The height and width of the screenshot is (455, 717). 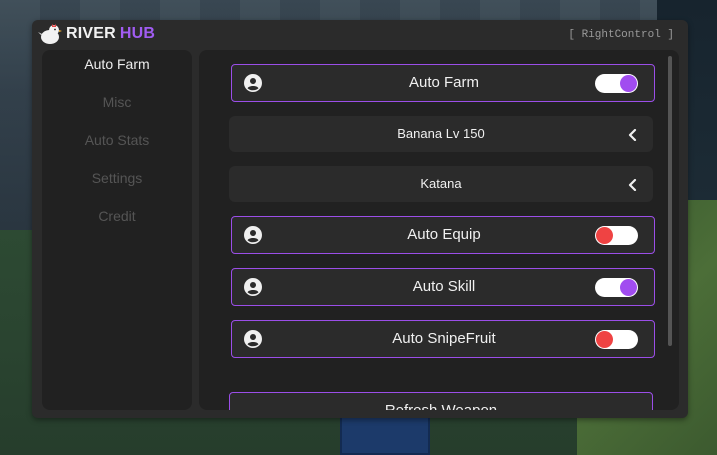 I want to click on auto-farm-toggle-row: Auto Farm, so click(x=443, y=83).